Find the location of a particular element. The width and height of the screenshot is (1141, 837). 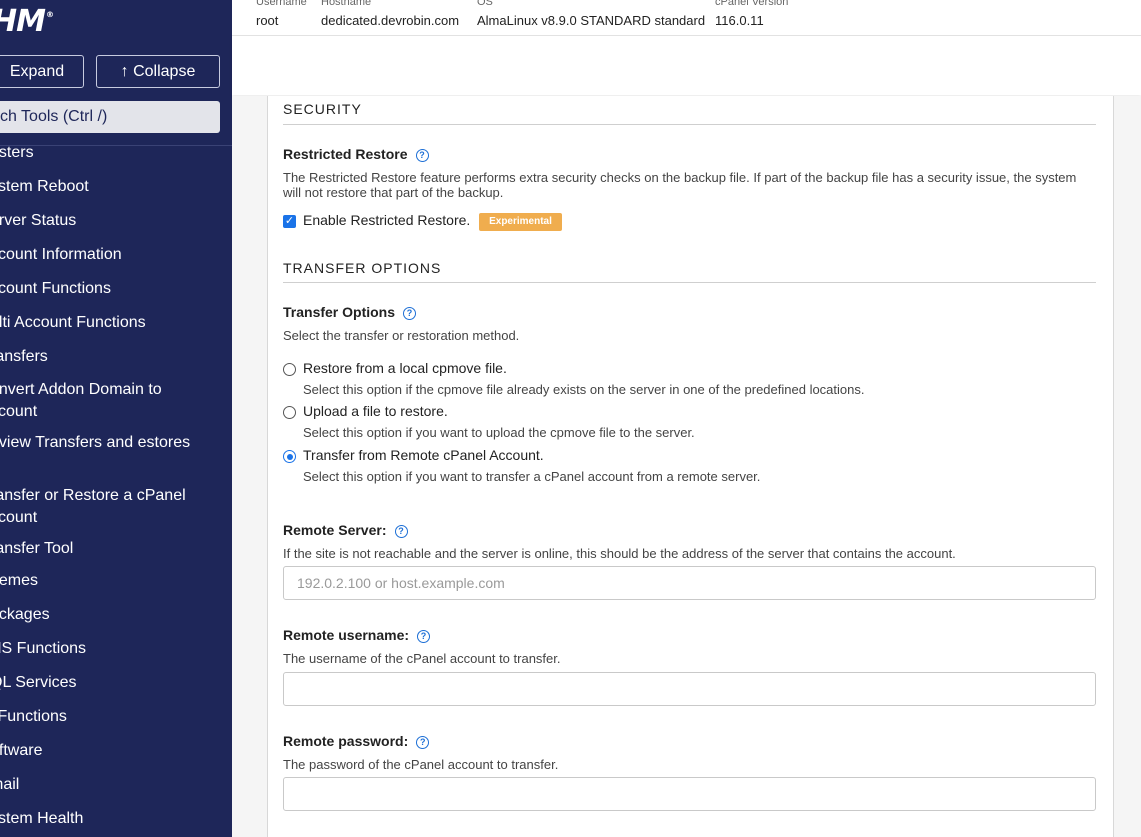

remote-password-input is located at coordinates (689, 794).